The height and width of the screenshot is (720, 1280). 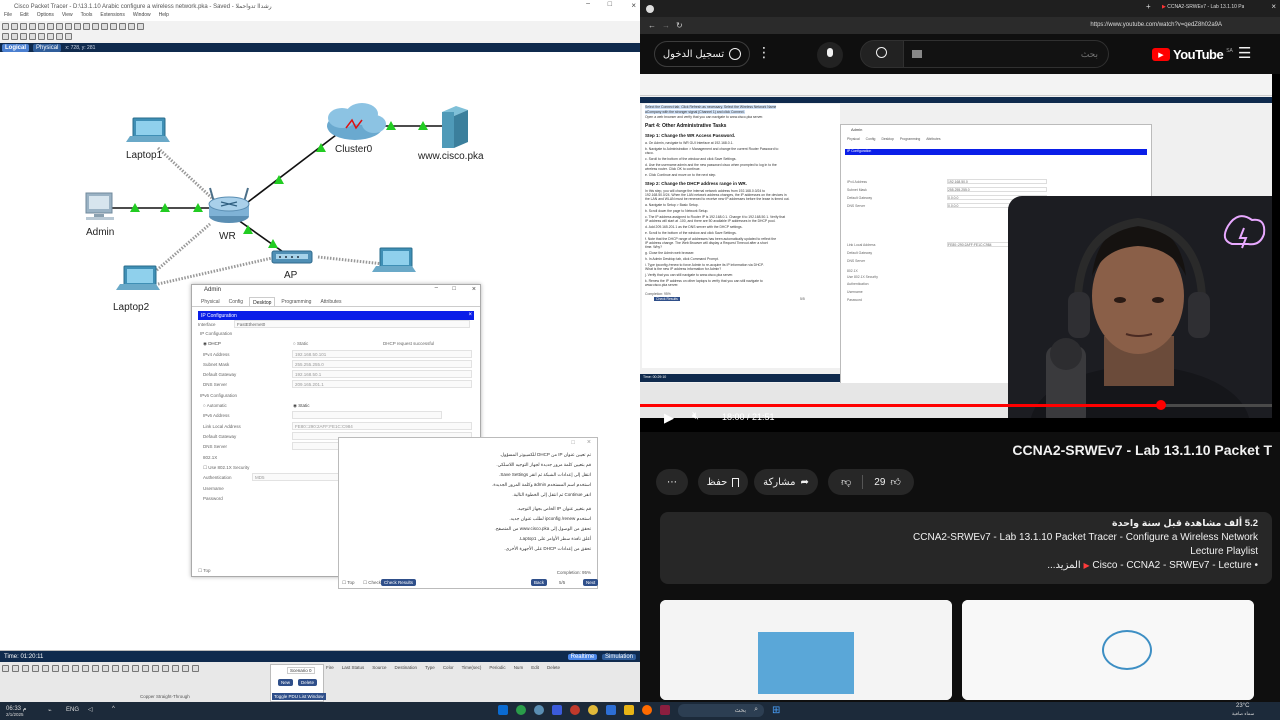 What do you see at coordinates (830, 55) in the screenshot?
I see `voice-search-button` at bounding box center [830, 55].